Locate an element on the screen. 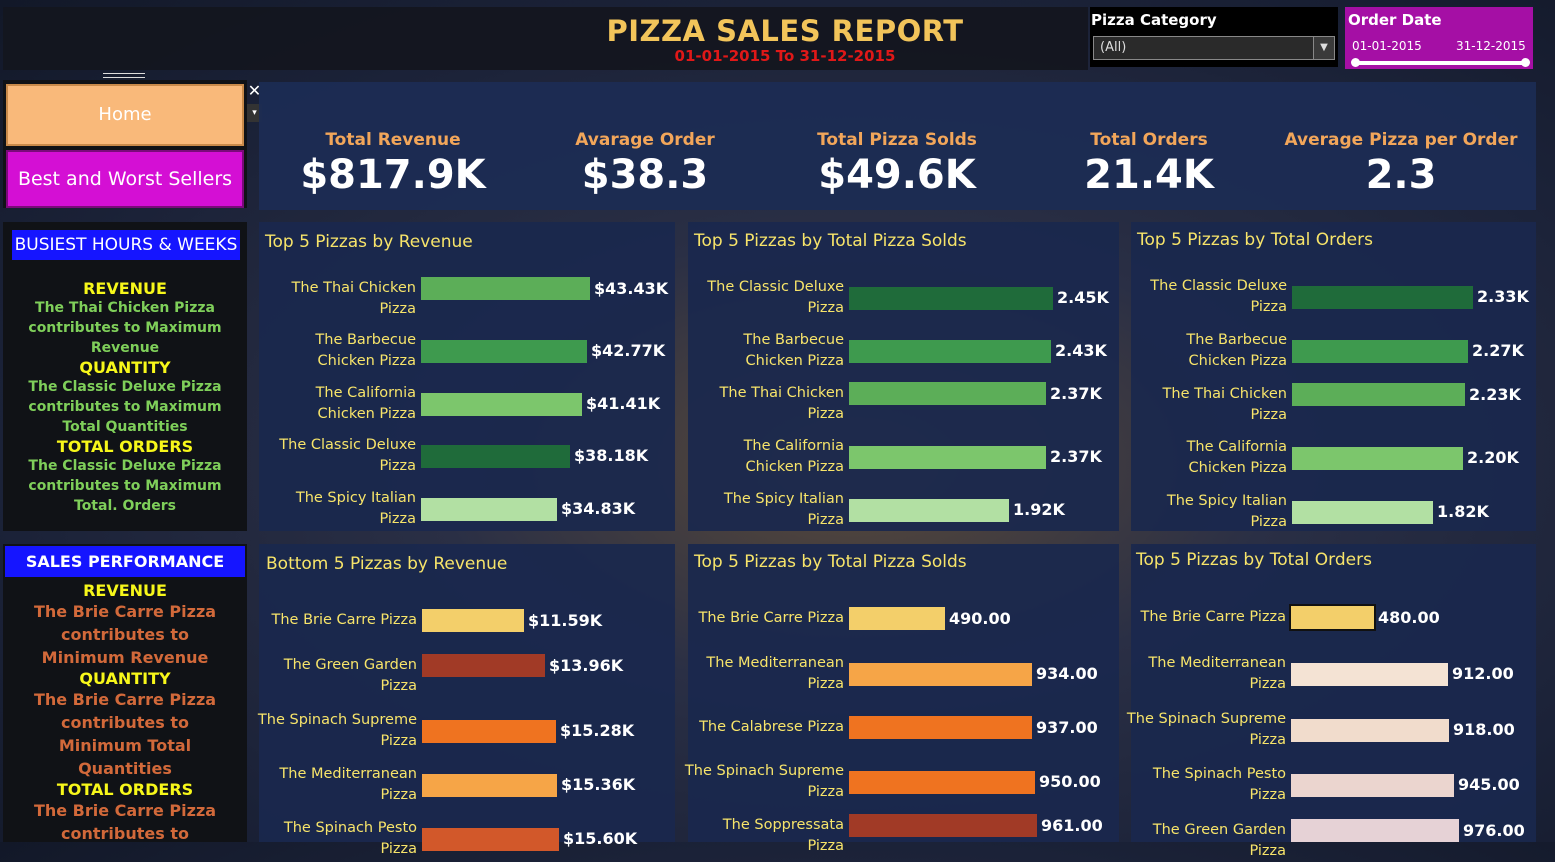 The image size is (1555, 862). date-range-slider is located at coordinates (1441, 63).